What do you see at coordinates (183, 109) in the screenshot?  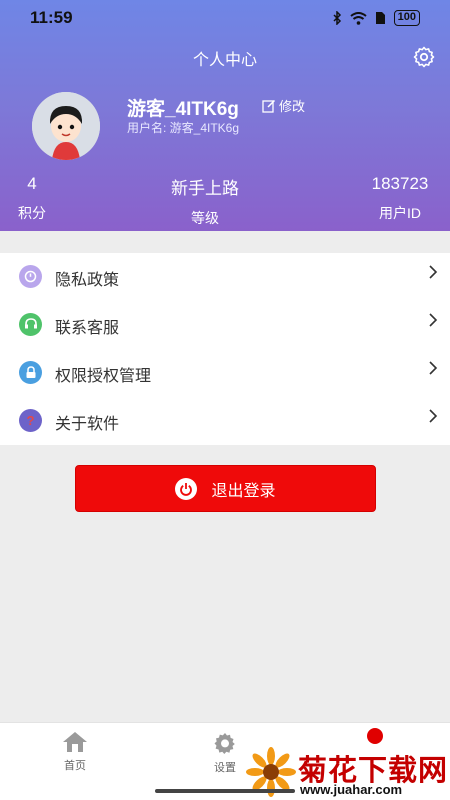 I see `username: 游客_4ITK6g` at bounding box center [183, 109].